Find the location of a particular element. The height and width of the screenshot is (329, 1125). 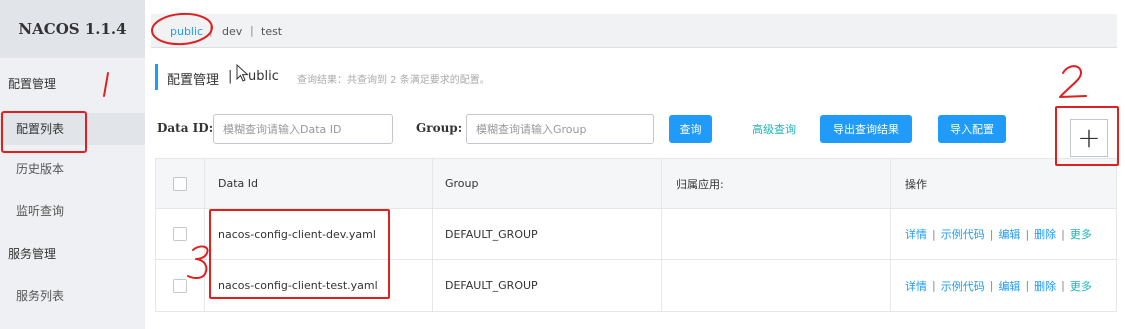

annotation-box-config-list is located at coordinates (44, 132).